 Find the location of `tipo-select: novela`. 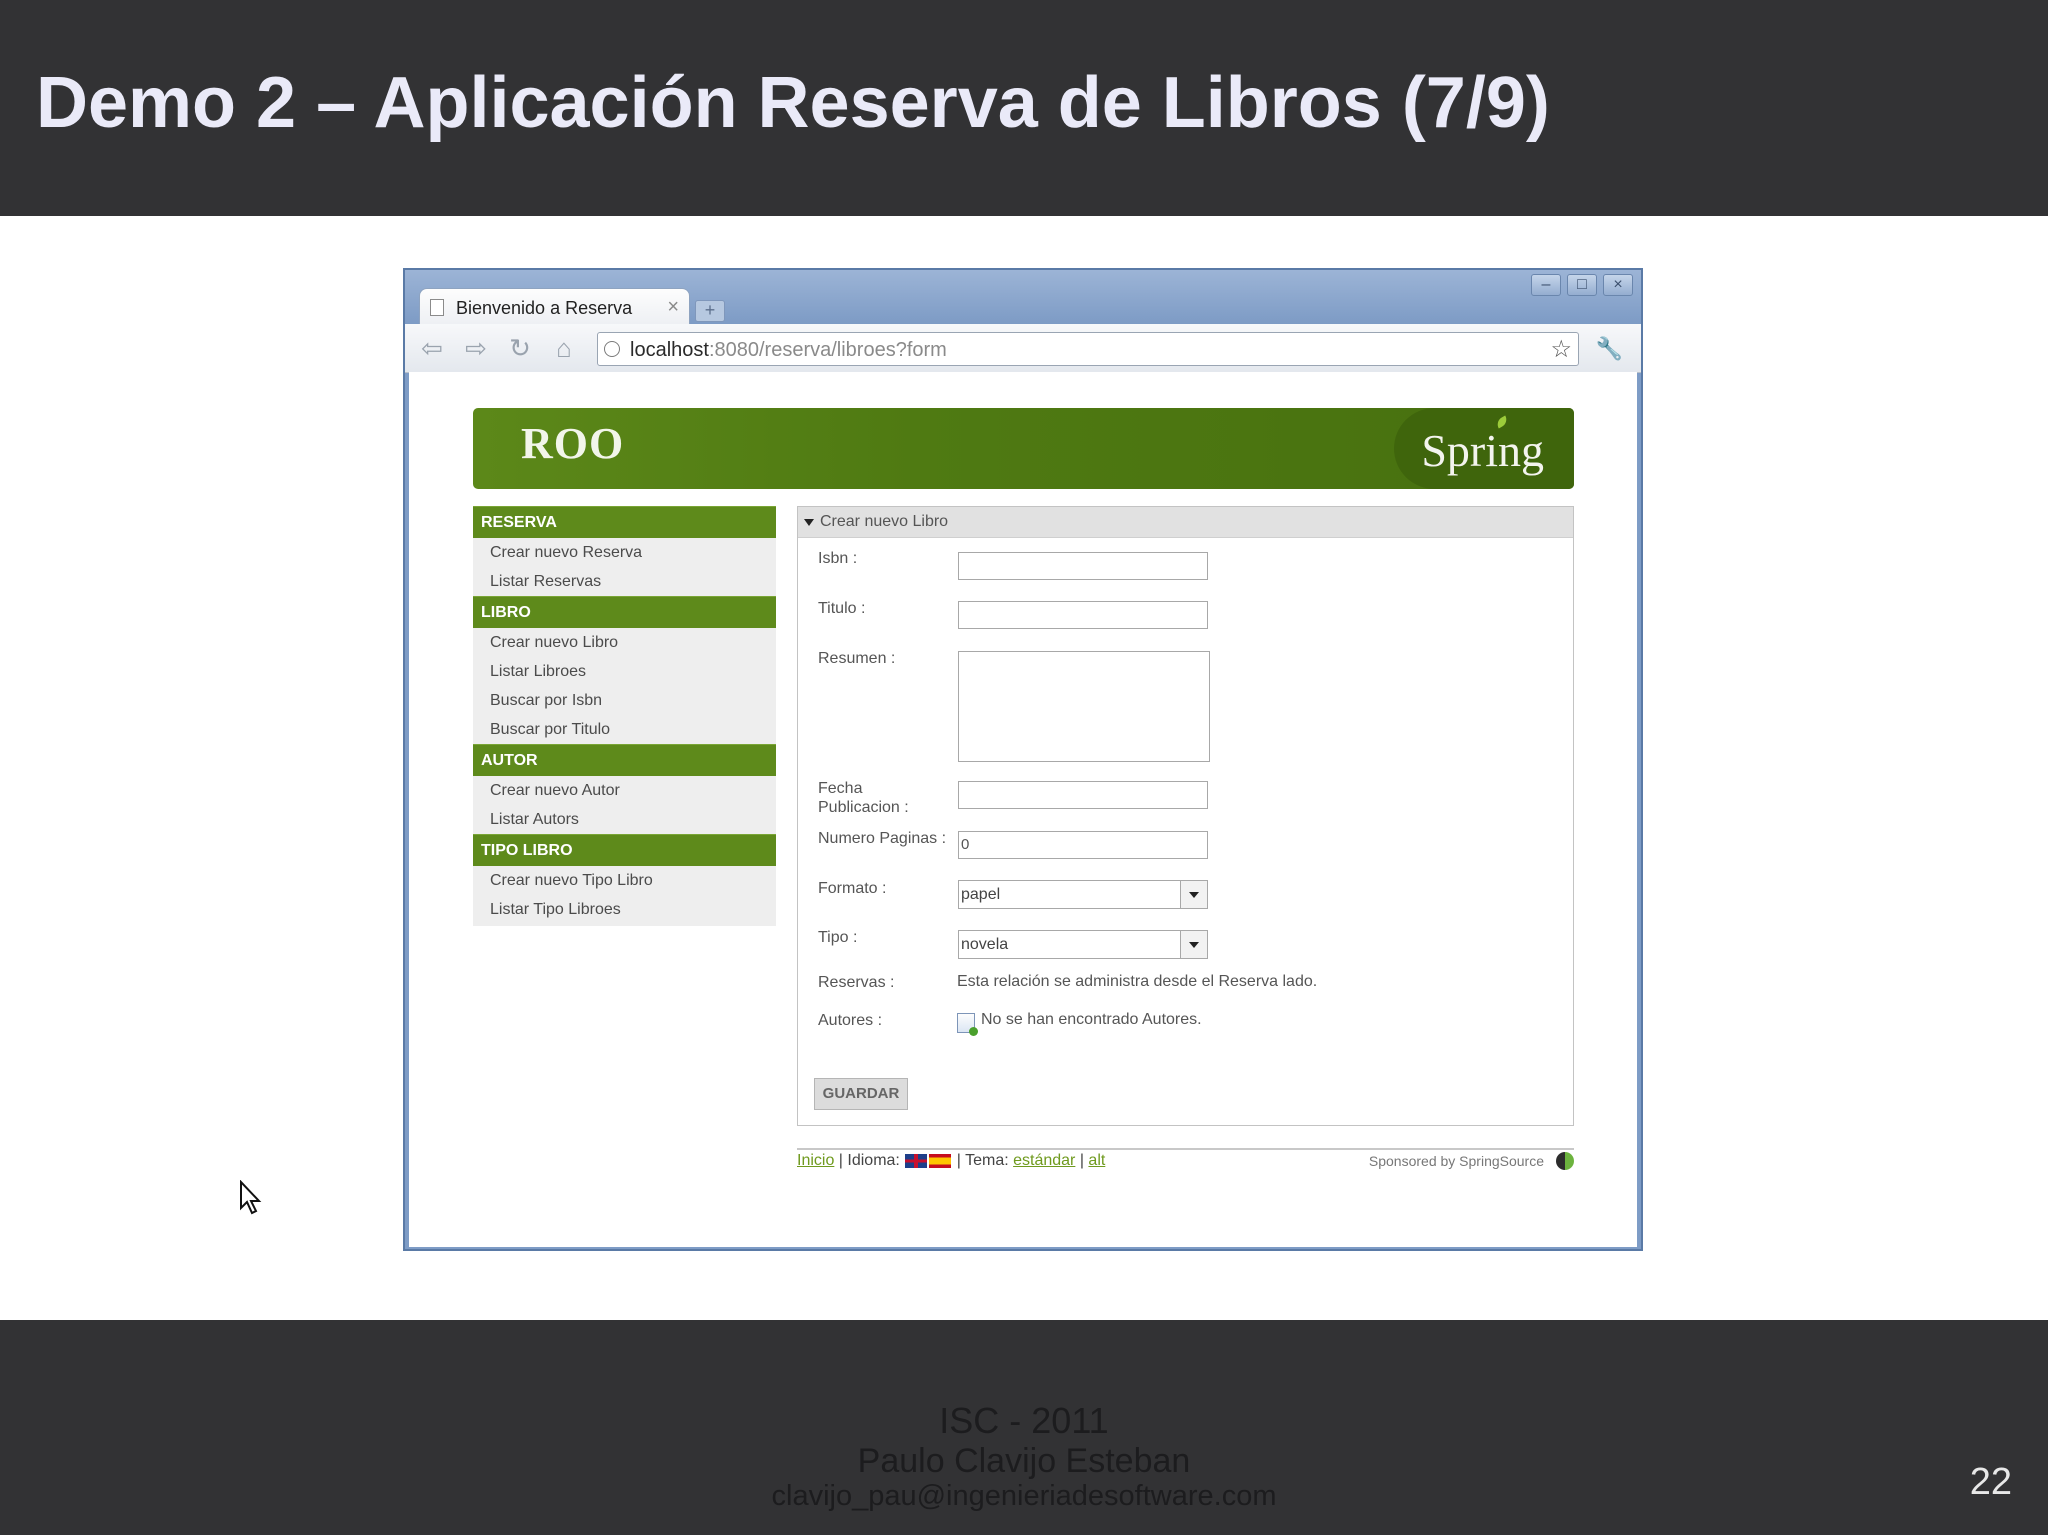

tipo-select: novela is located at coordinates (1083, 944).